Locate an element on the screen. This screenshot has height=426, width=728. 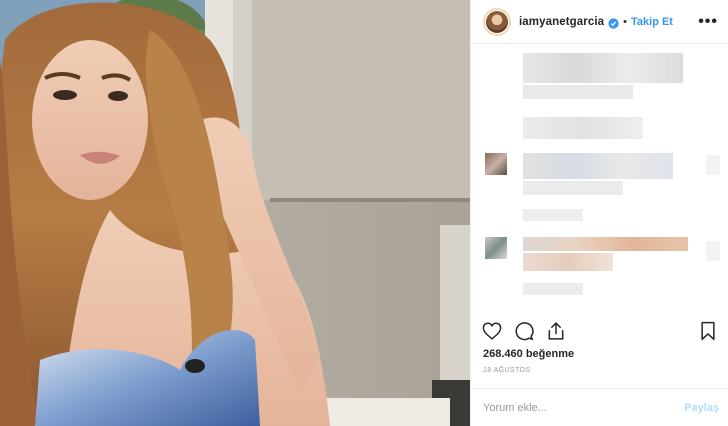
post-header: iamyanetgarcia • Takip Et ••• is located at coordinates (599, 22).